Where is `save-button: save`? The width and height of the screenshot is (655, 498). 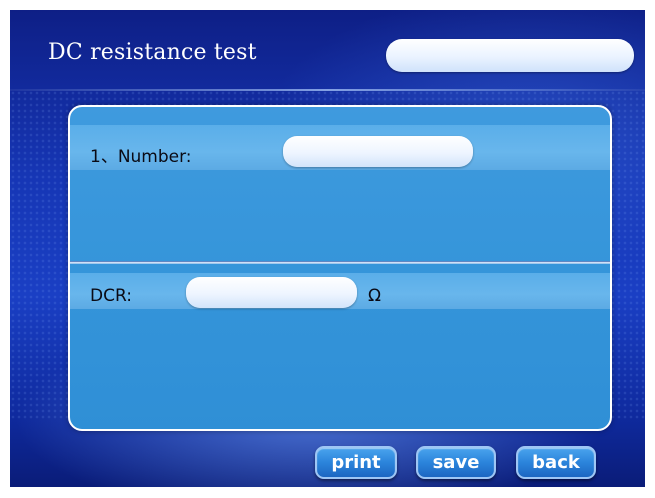 save-button: save is located at coordinates (456, 462).